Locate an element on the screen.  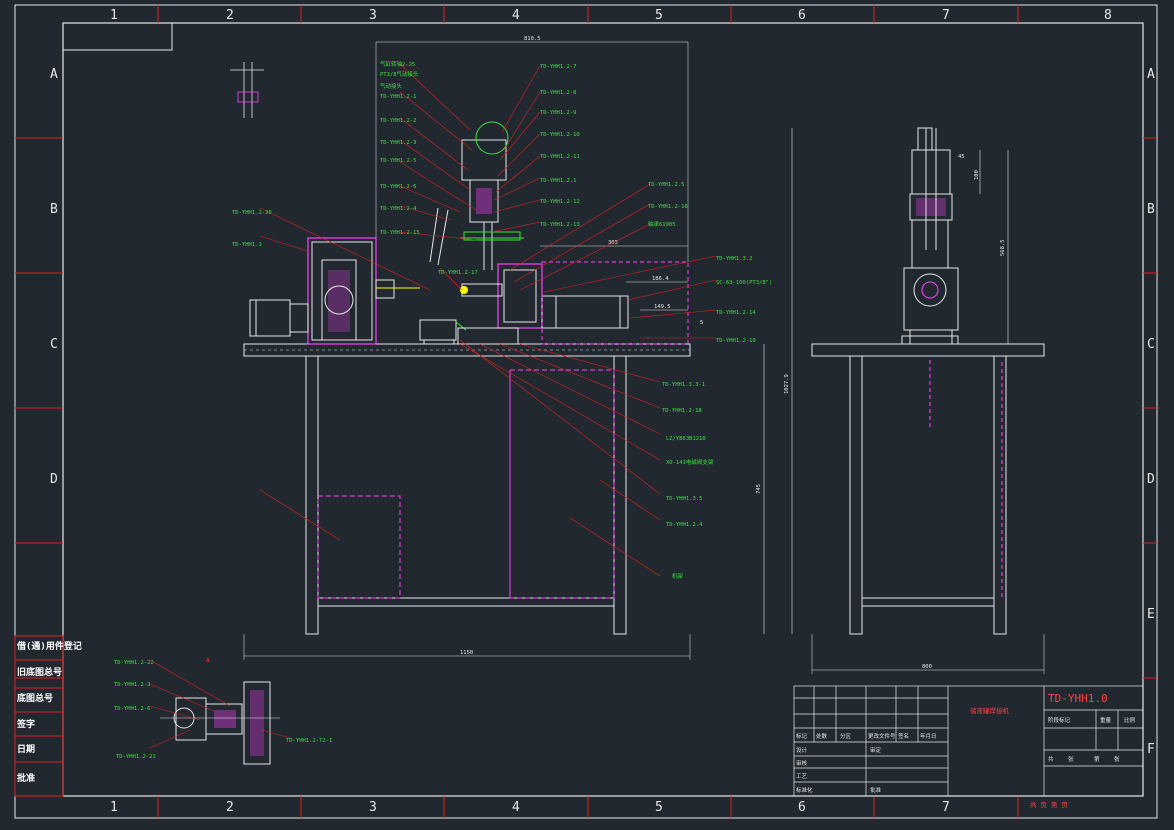
part-label: TD-YHH1.2-15 is located at coordinates (400, 233).